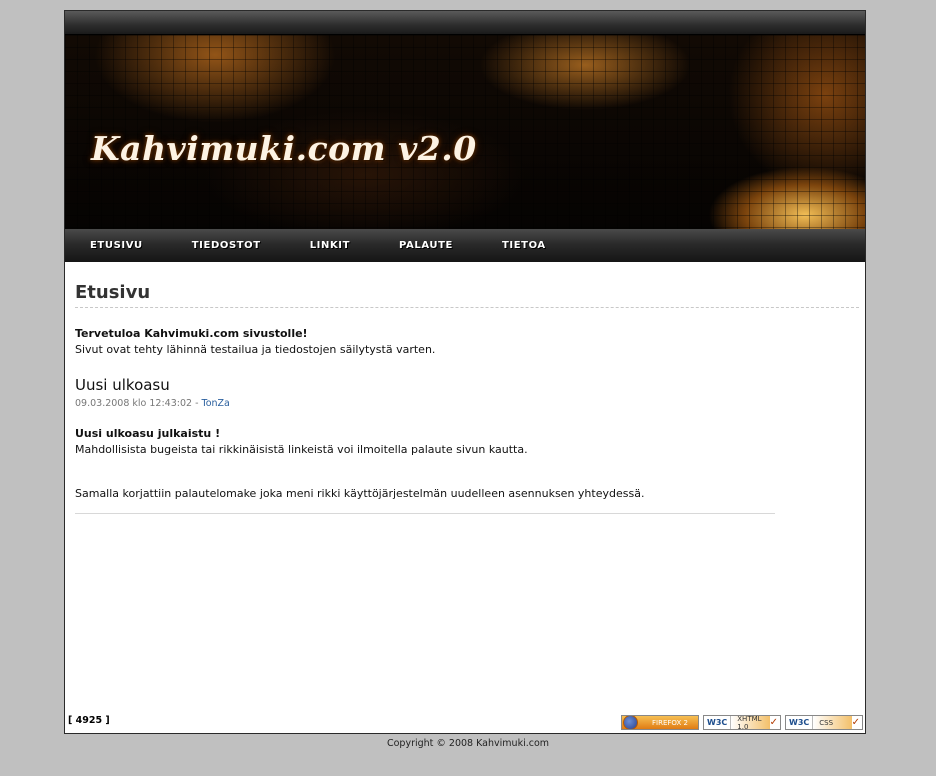 The height and width of the screenshot is (776, 936). Describe the element at coordinates (467, 295) in the screenshot. I see `page-title: Etusivu` at that location.